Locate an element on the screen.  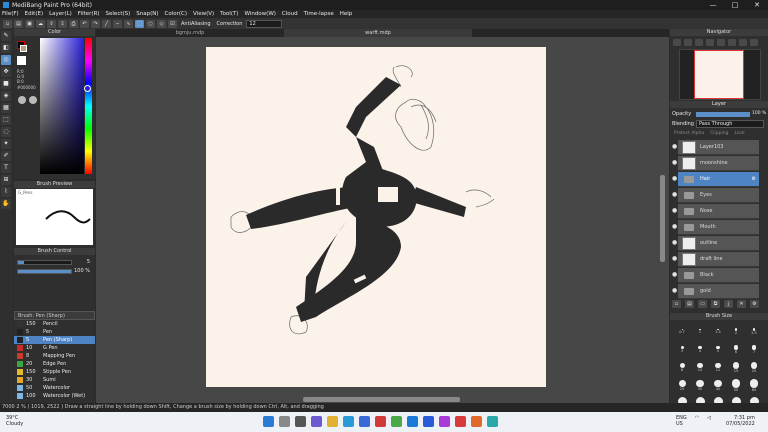
color-wheel-icon is located at coordinates (22, 100).